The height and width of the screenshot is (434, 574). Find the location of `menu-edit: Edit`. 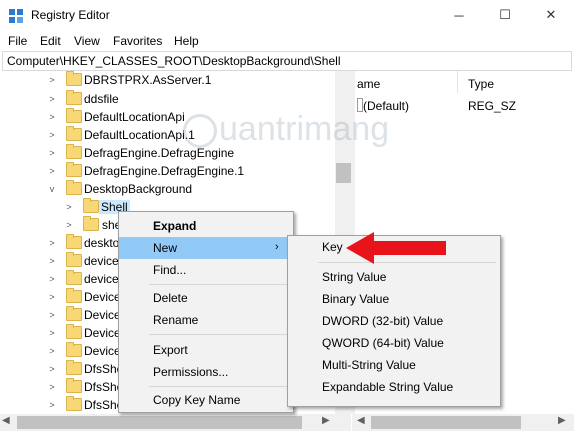

menu-edit: Edit is located at coordinates (50, 41).